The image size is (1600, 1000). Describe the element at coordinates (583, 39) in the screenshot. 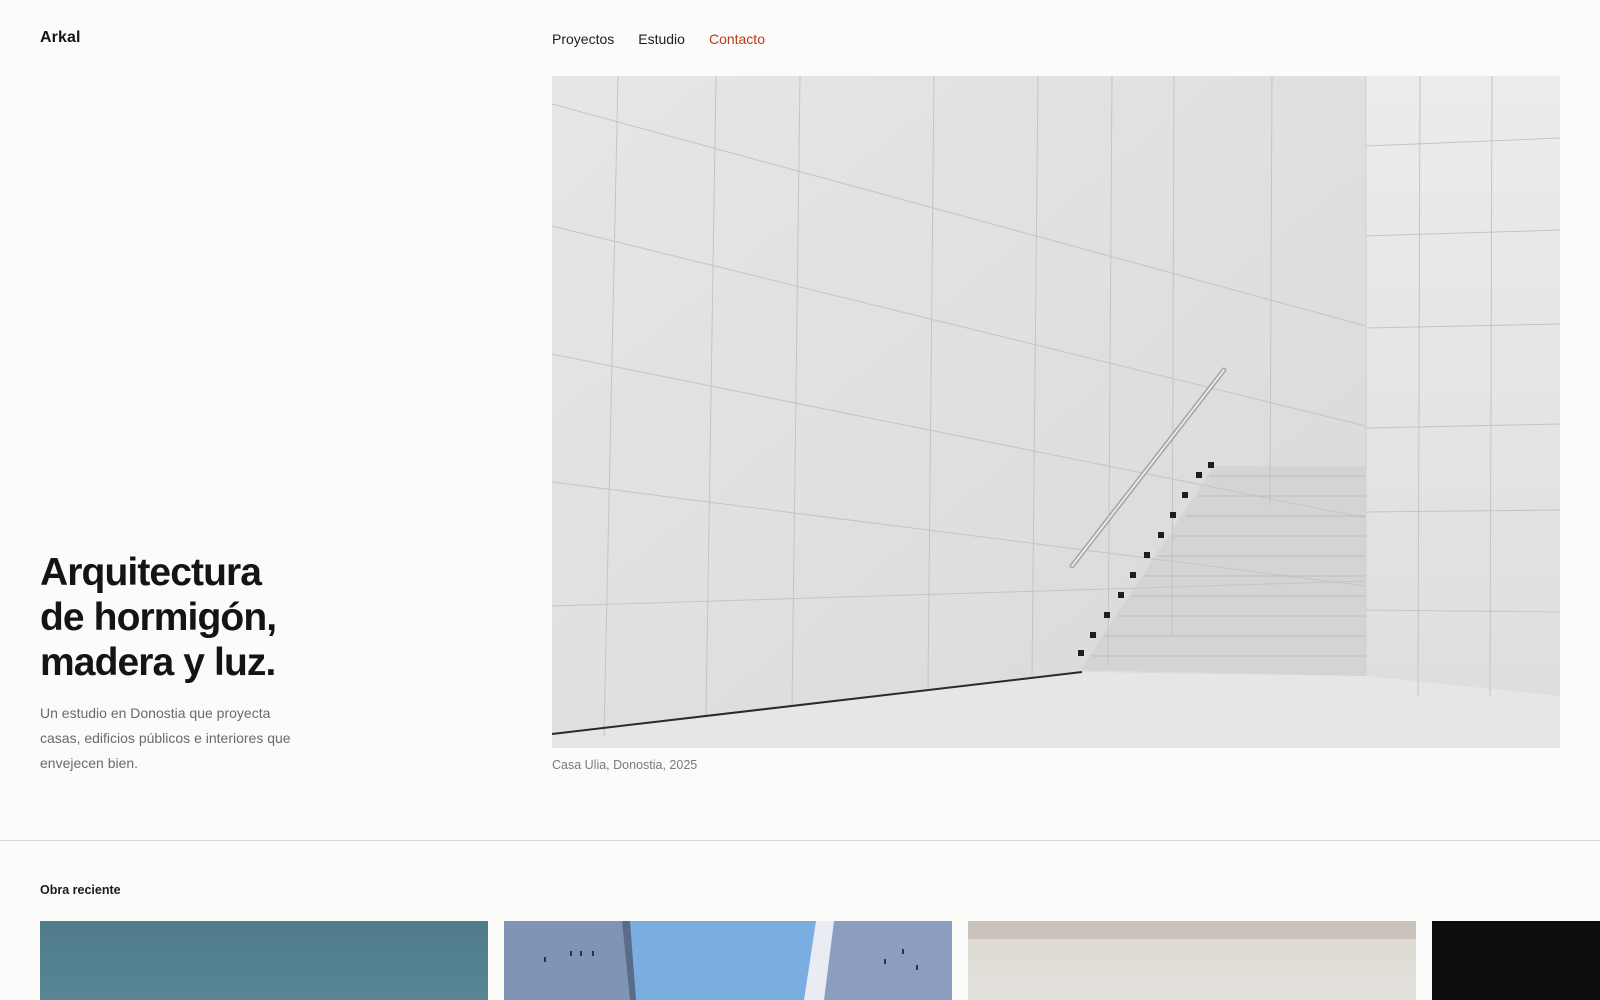

I see `nav-item-proyectos: Proyectos` at that location.